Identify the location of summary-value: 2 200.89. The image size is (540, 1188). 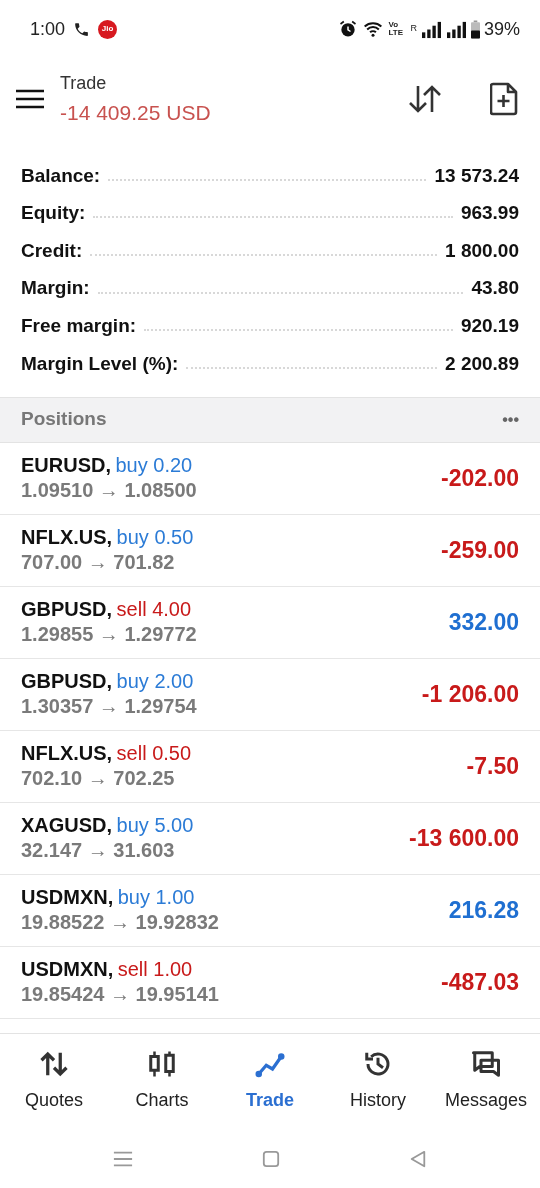
(482, 363).